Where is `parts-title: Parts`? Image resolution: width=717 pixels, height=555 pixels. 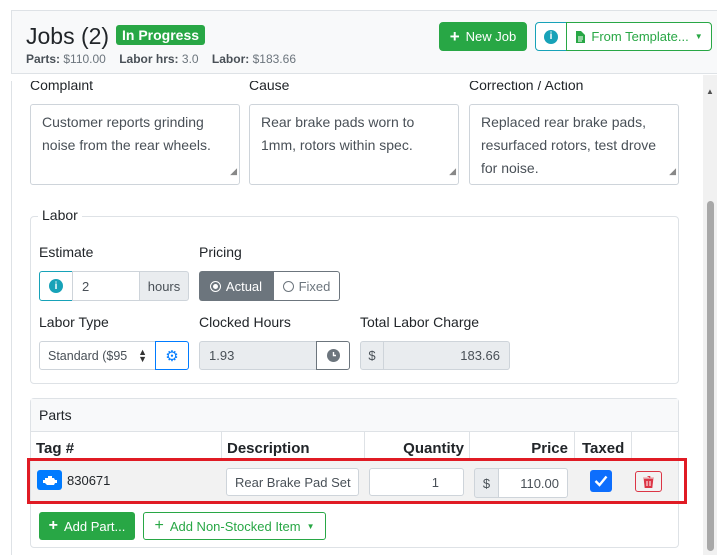 parts-title: Parts is located at coordinates (55, 415).